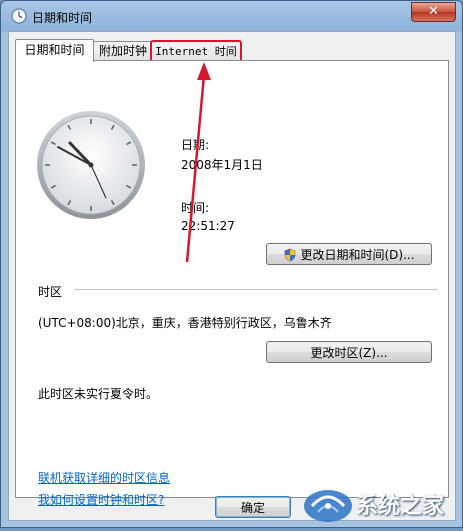 The height and width of the screenshot is (531, 463). Describe the element at coordinates (19, 16) in the screenshot. I see `clock-app-icon` at that location.